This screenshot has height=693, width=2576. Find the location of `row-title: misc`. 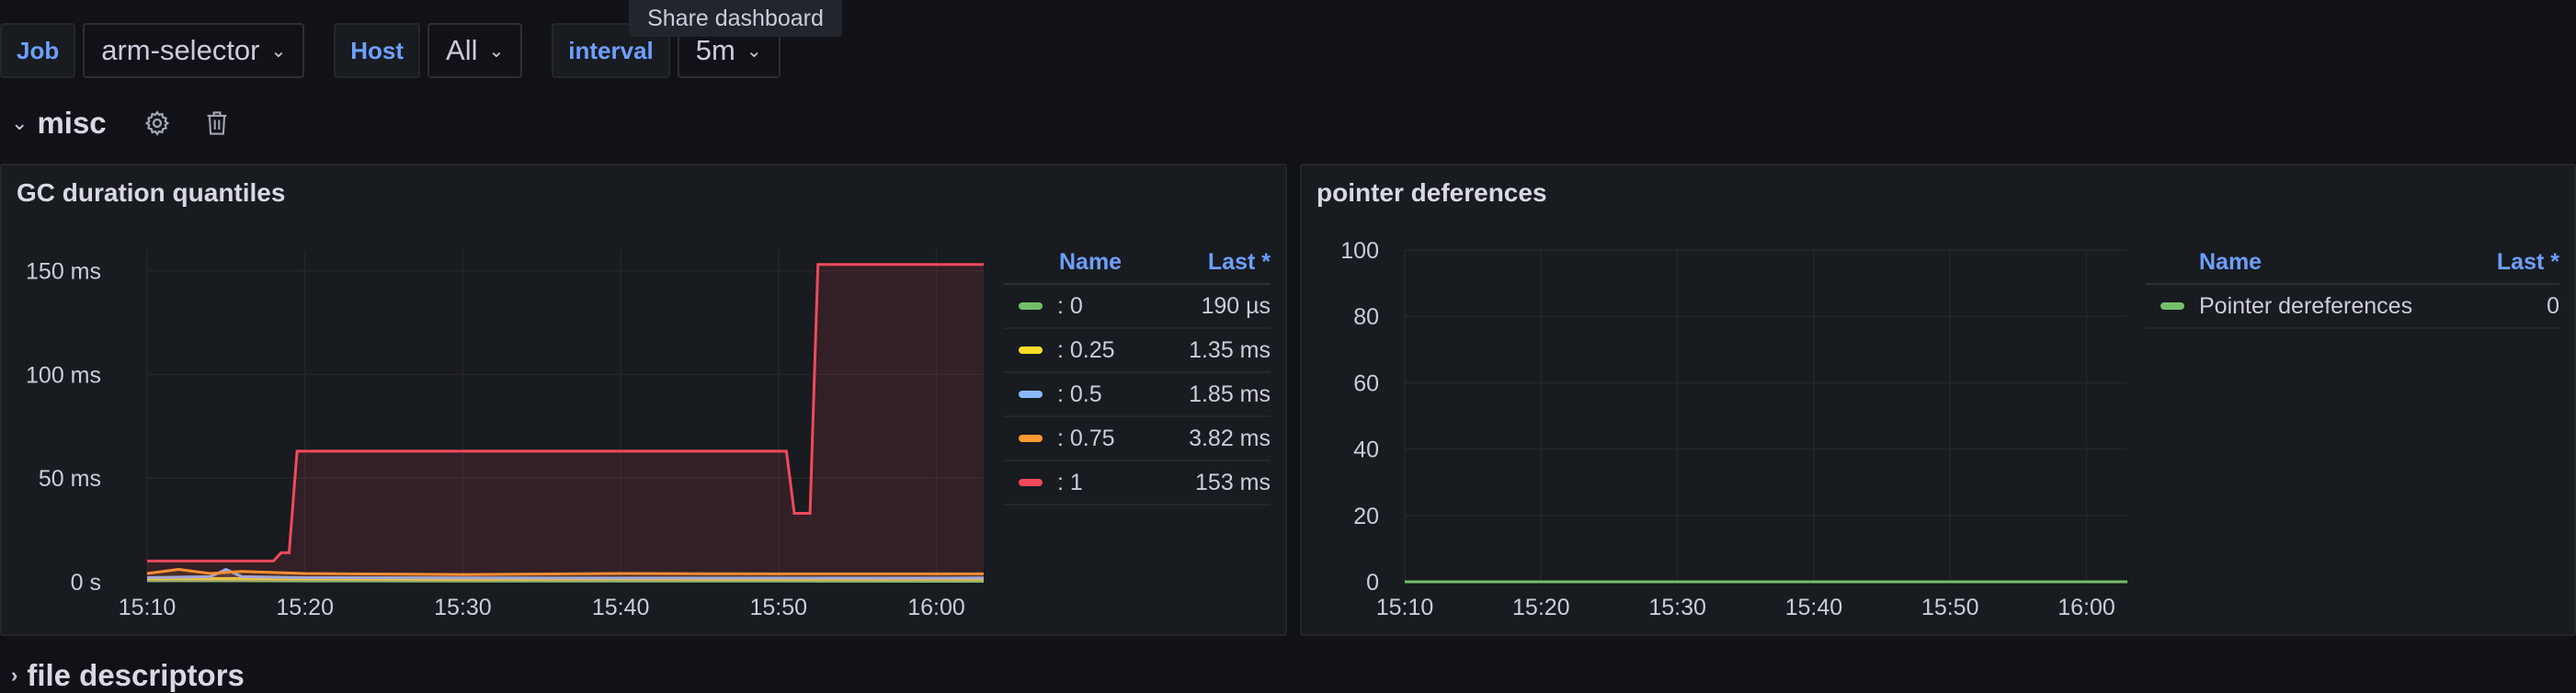

row-title: misc is located at coordinates (72, 123).